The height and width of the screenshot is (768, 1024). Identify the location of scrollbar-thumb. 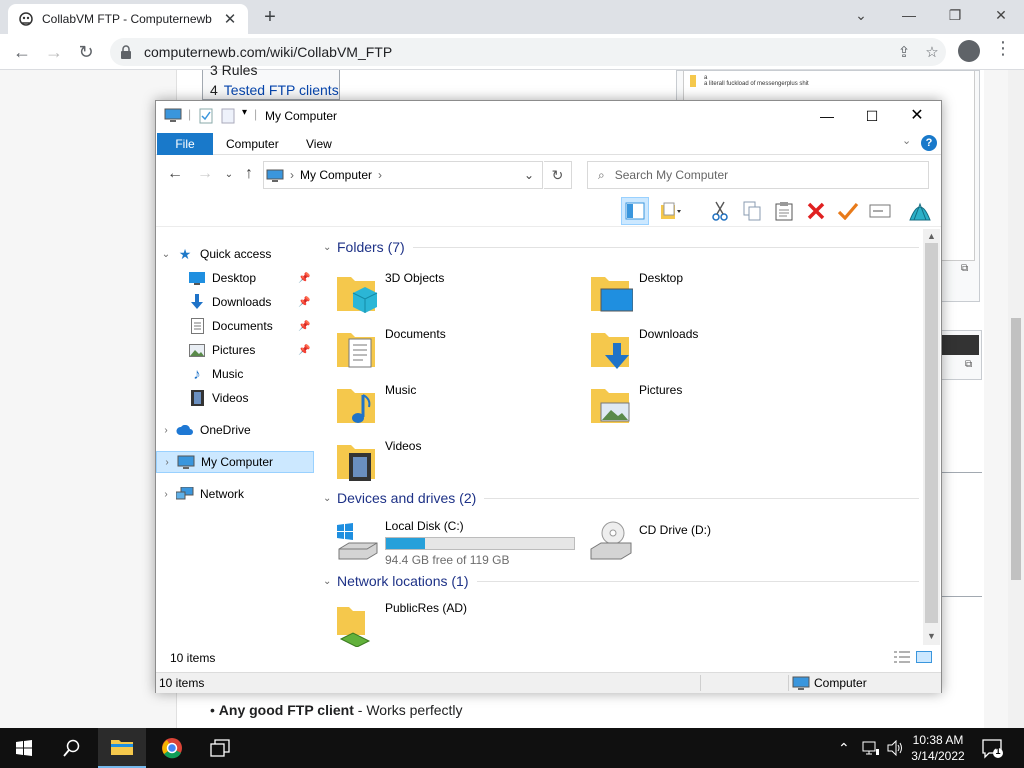
(931, 433).